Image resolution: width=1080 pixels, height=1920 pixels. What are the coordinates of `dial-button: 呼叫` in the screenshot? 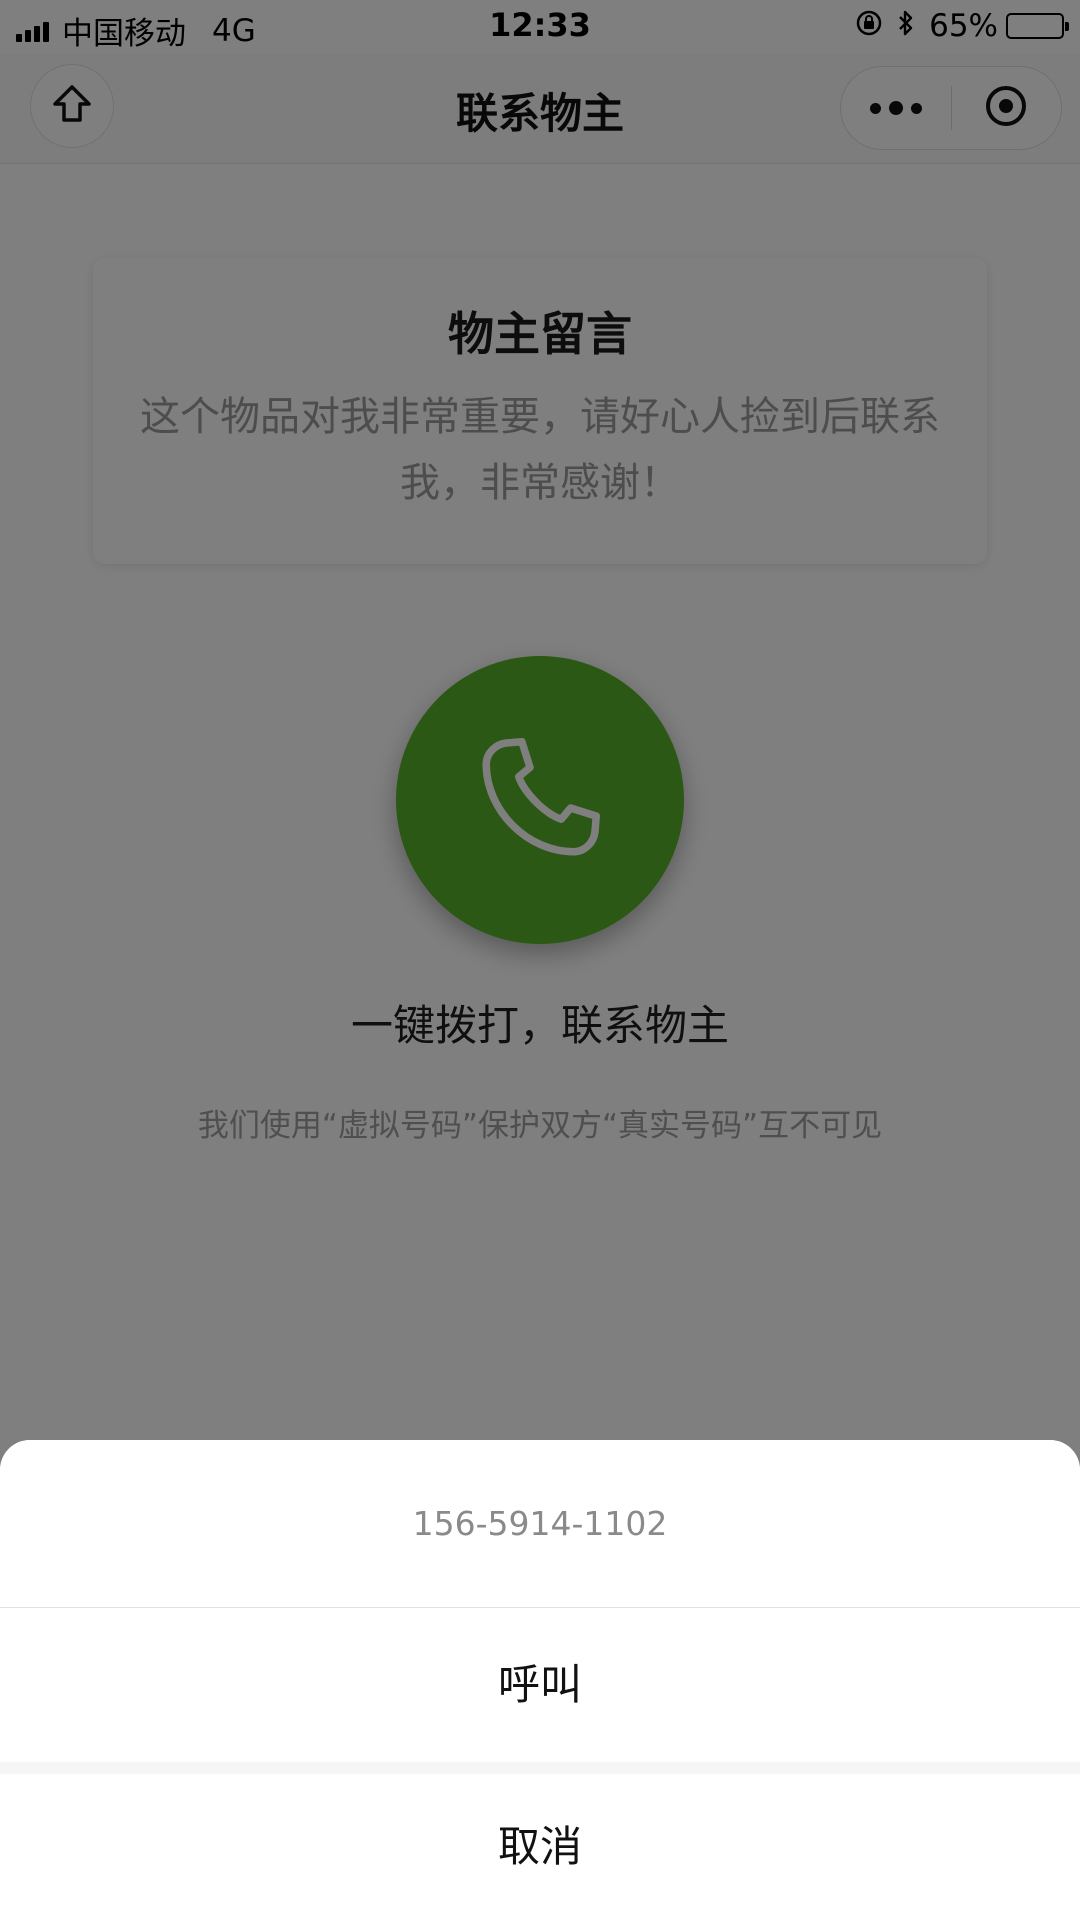 It's located at (540, 1685).